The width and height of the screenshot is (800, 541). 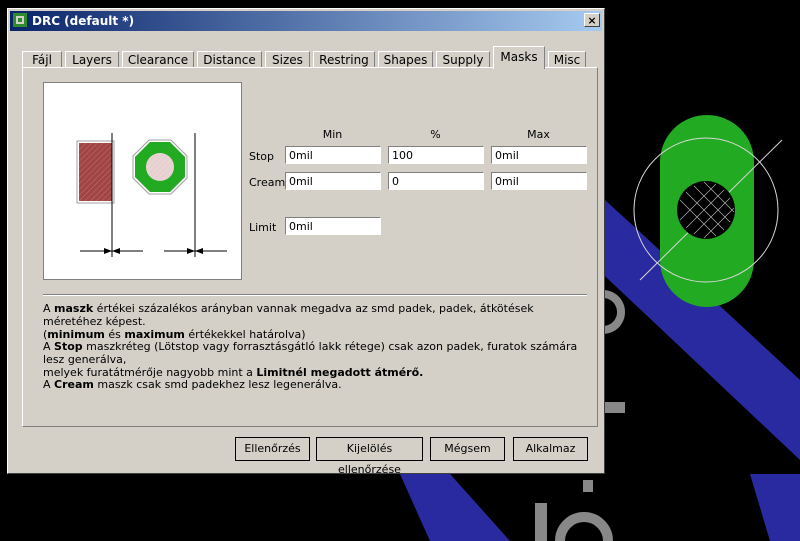 What do you see at coordinates (550, 449) in the screenshot?
I see `apply-button: Alkalmaz` at bounding box center [550, 449].